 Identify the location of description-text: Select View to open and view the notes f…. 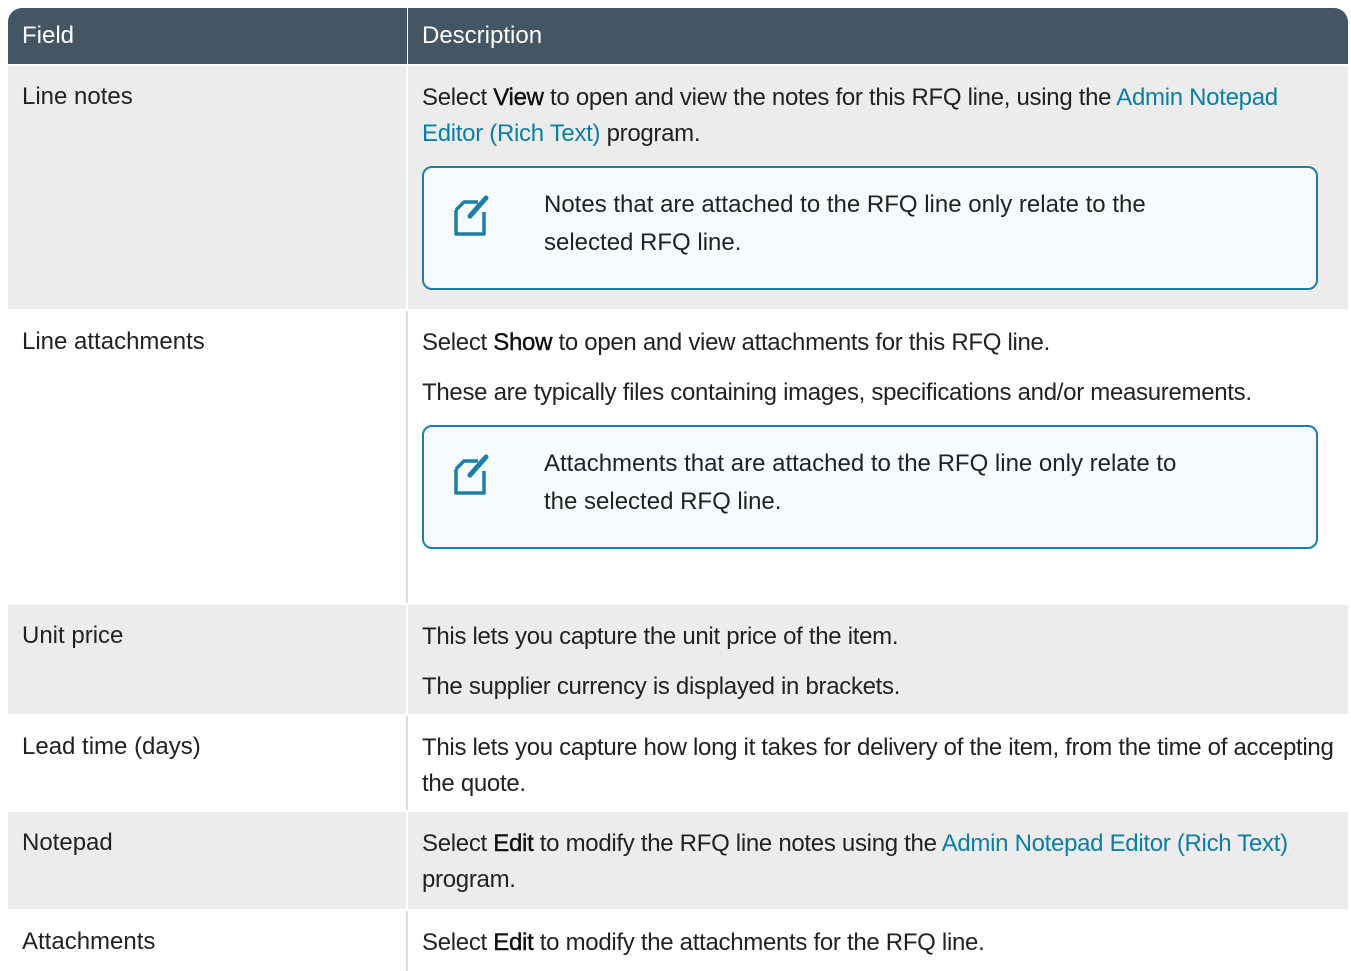
(850, 115).